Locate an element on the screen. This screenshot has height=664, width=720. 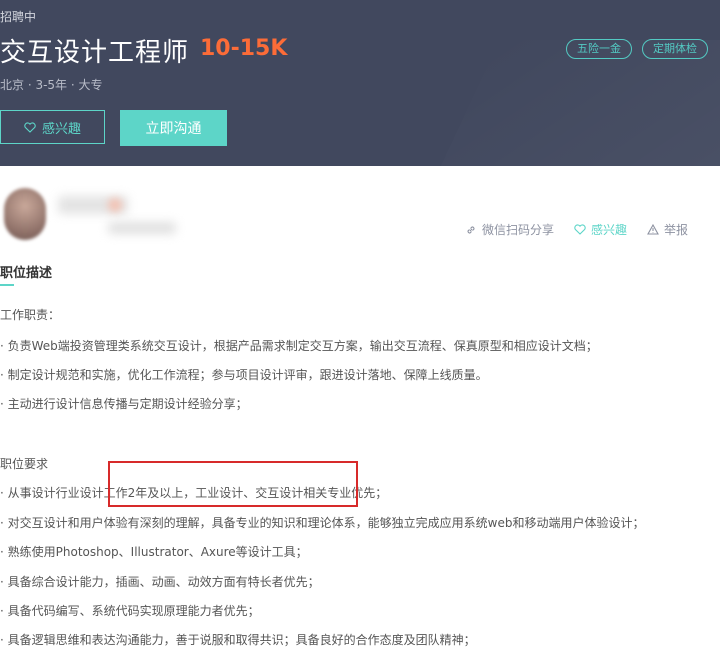
warning-icon is located at coordinates (653, 229).